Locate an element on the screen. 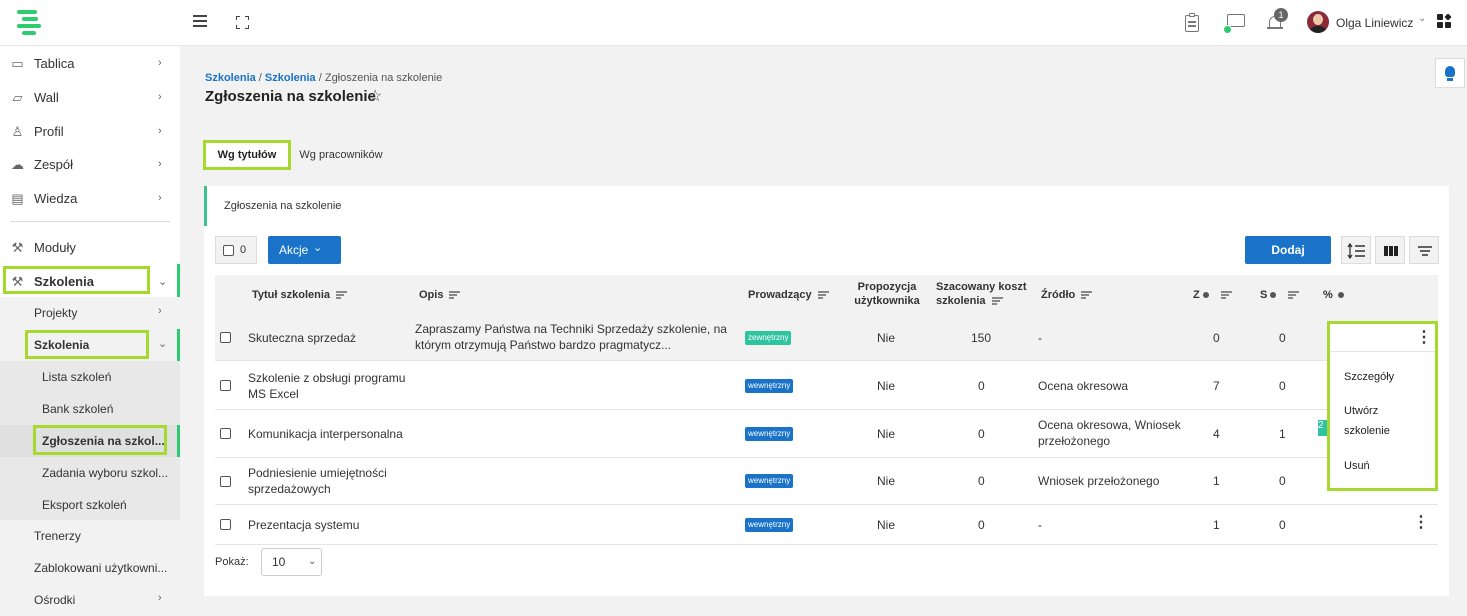  apps-grid-icon is located at coordinates (1444, 21).